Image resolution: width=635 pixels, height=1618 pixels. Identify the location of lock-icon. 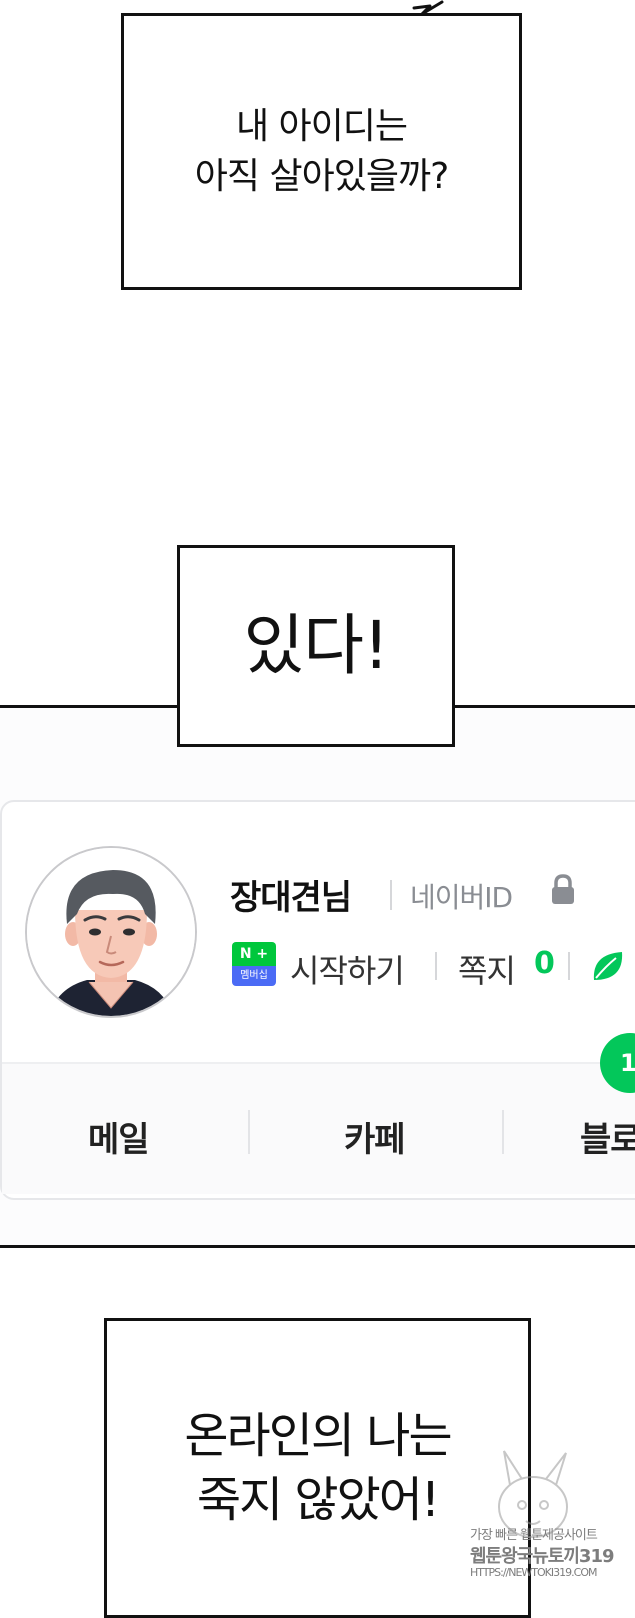
(563, 890).